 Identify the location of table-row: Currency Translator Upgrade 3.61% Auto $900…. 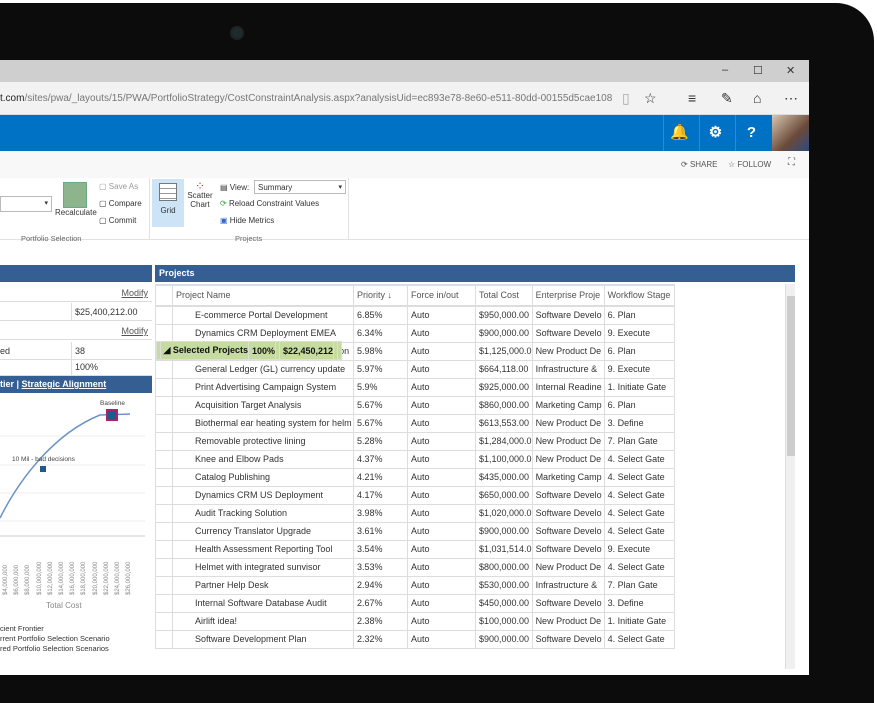
(415, 531).